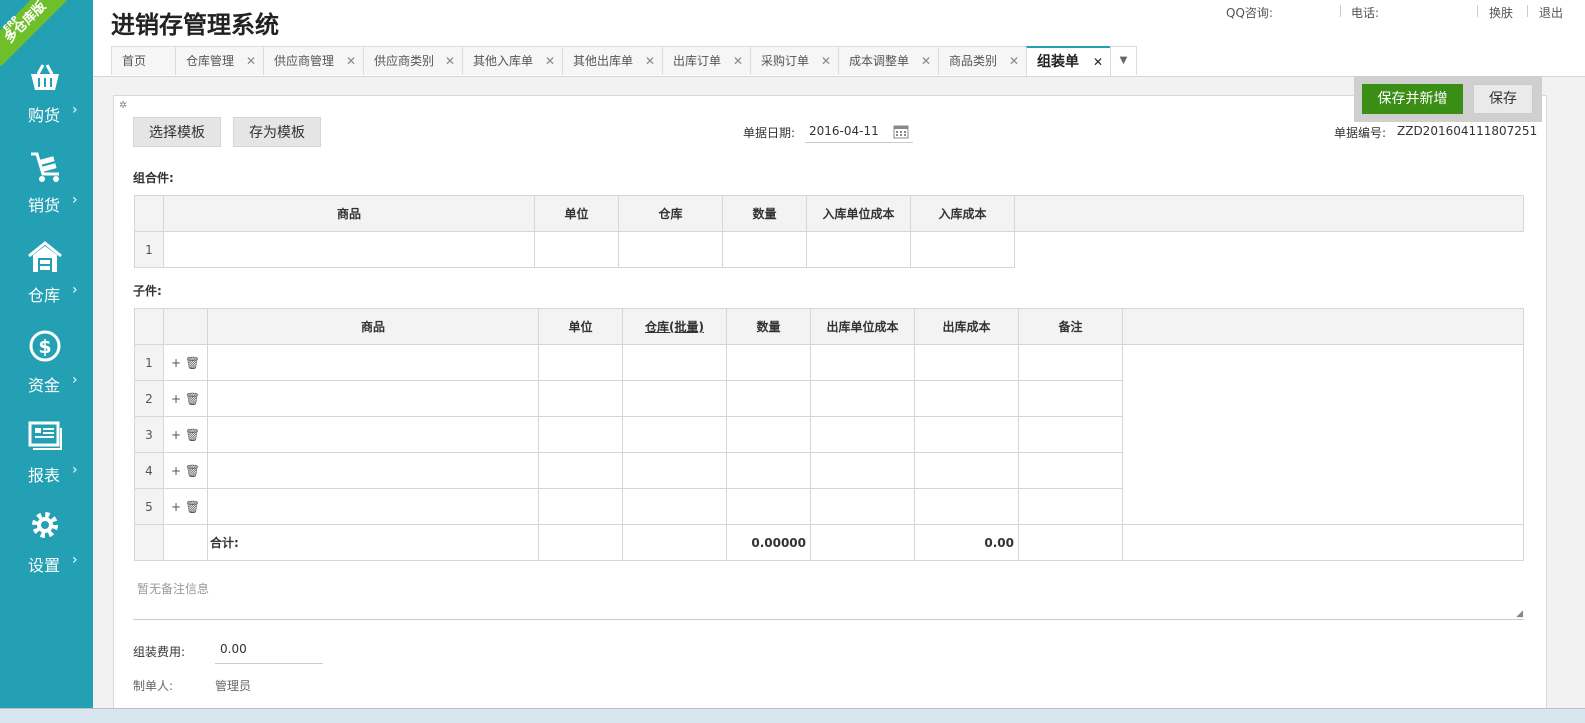 Image resolution: width=1585 pixels, height=723 pixels. What do you see at coordinates (46, 550) in the screenshot?
I see `sidebar-item-settings: 设置 ›` at bounding box center [46, 550].